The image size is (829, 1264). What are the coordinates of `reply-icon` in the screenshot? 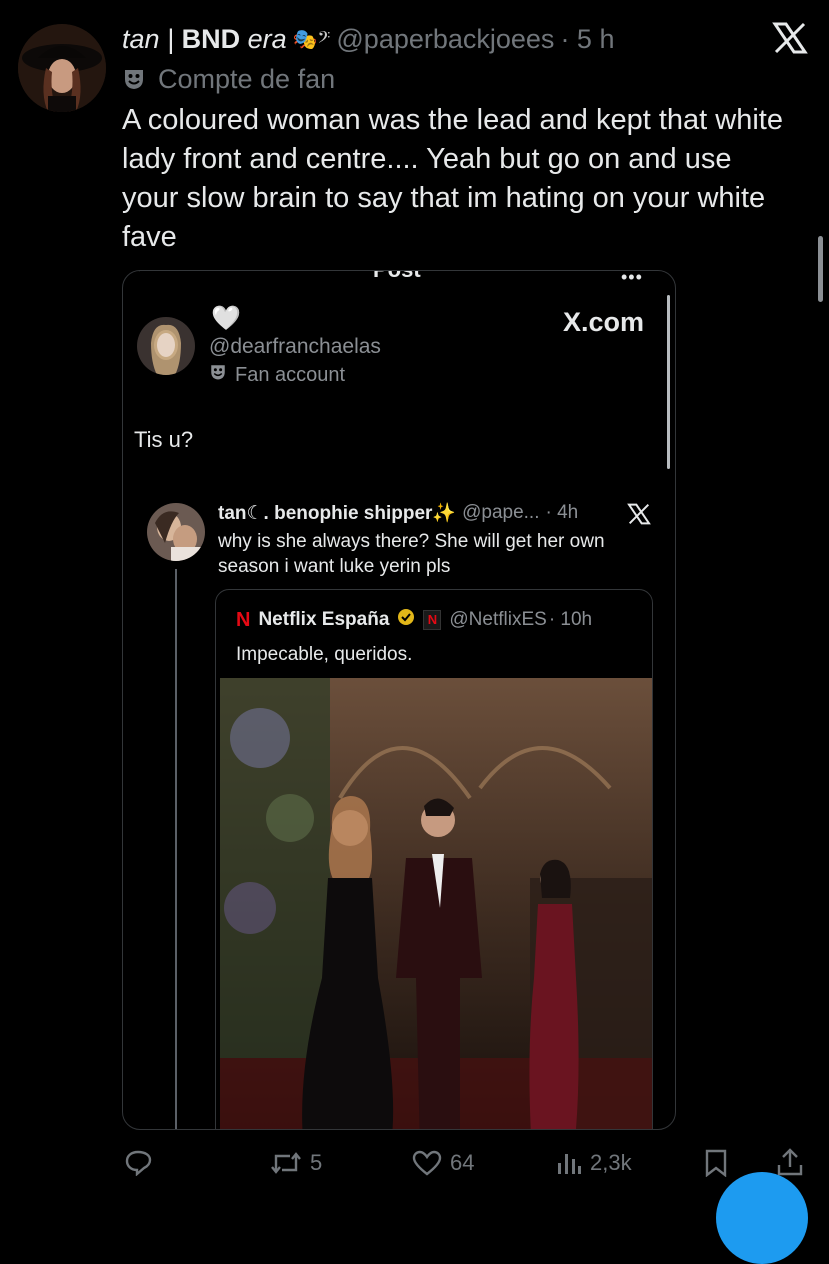 It's located at (138, 1163).